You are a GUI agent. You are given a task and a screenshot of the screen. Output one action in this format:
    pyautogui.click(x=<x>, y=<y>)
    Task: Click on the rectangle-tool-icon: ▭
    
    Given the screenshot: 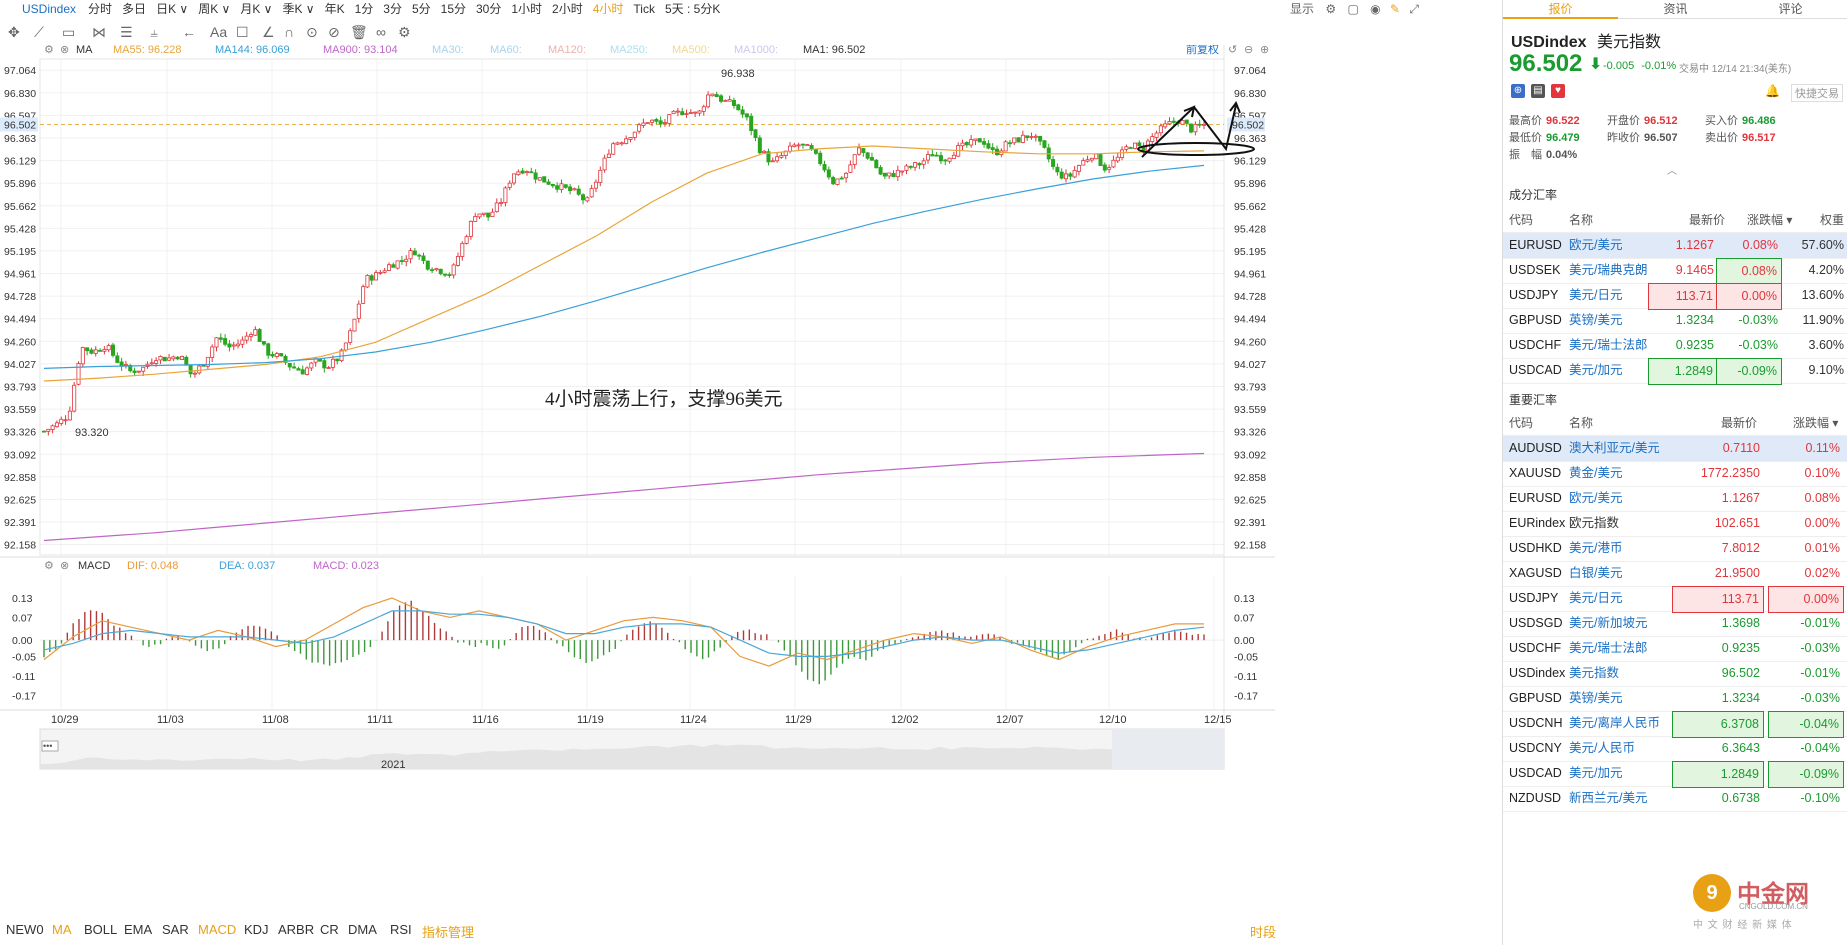 What is the action you would take?
    pyautogui.click(x=68, y=32)
    